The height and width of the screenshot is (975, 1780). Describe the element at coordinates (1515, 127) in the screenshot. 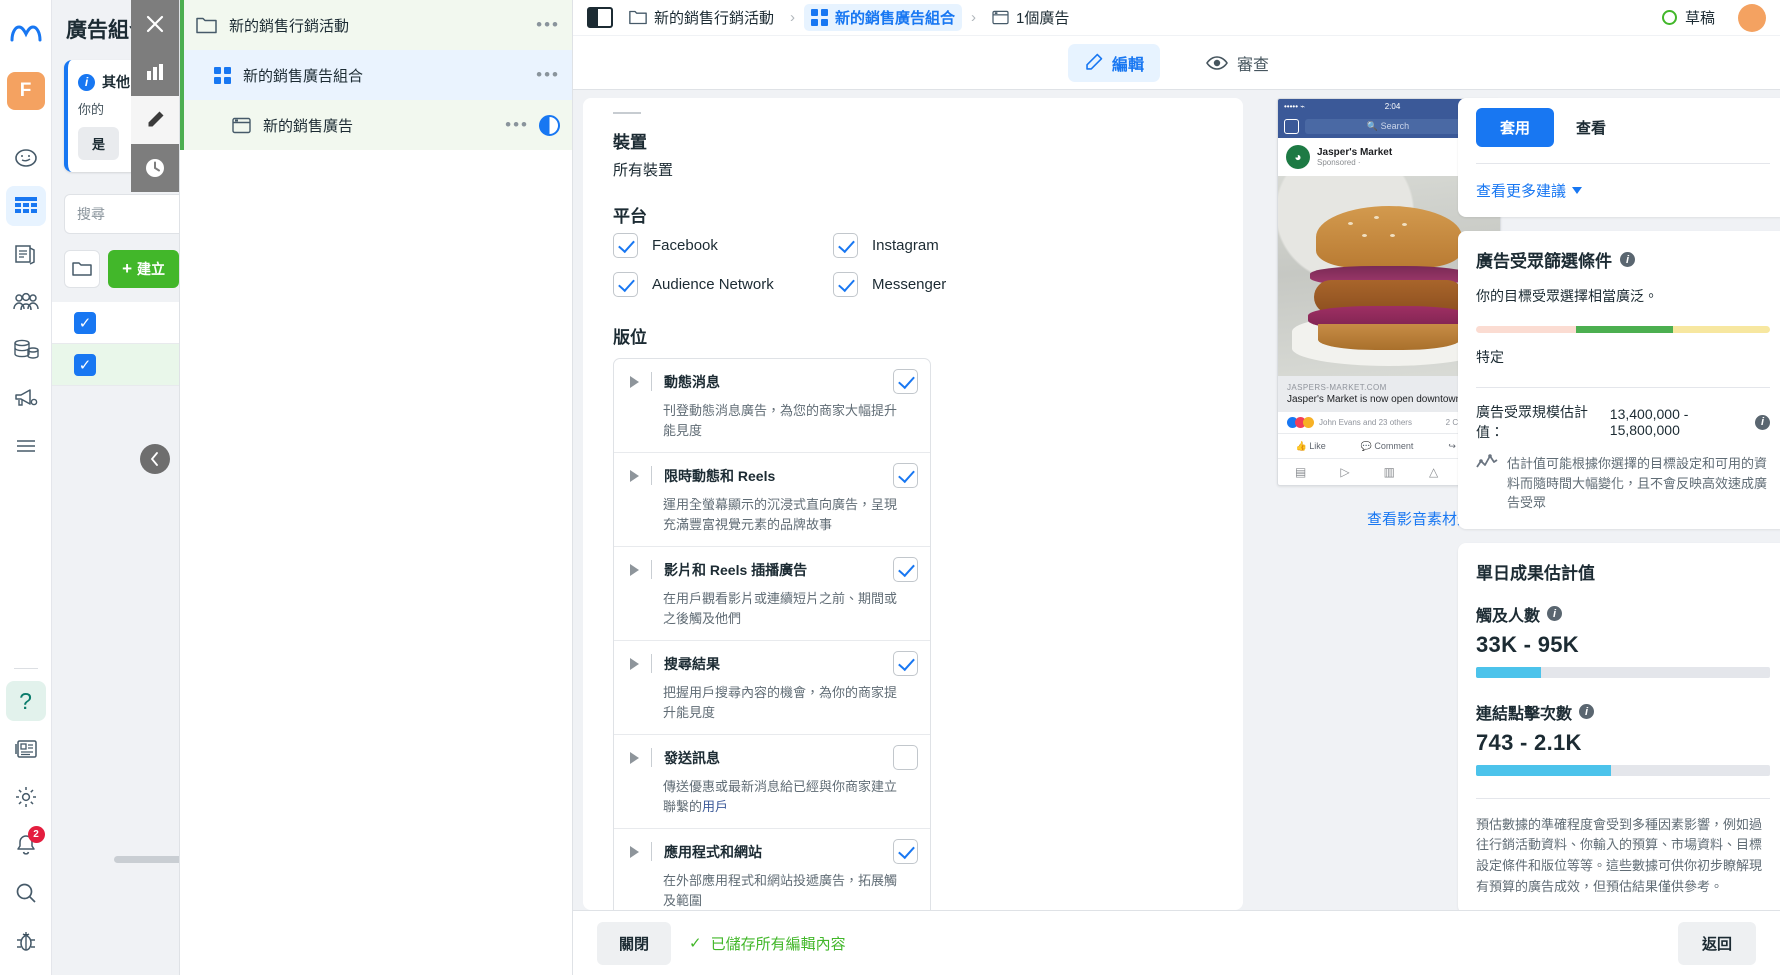

I see `apply-button: 套用` at that location.